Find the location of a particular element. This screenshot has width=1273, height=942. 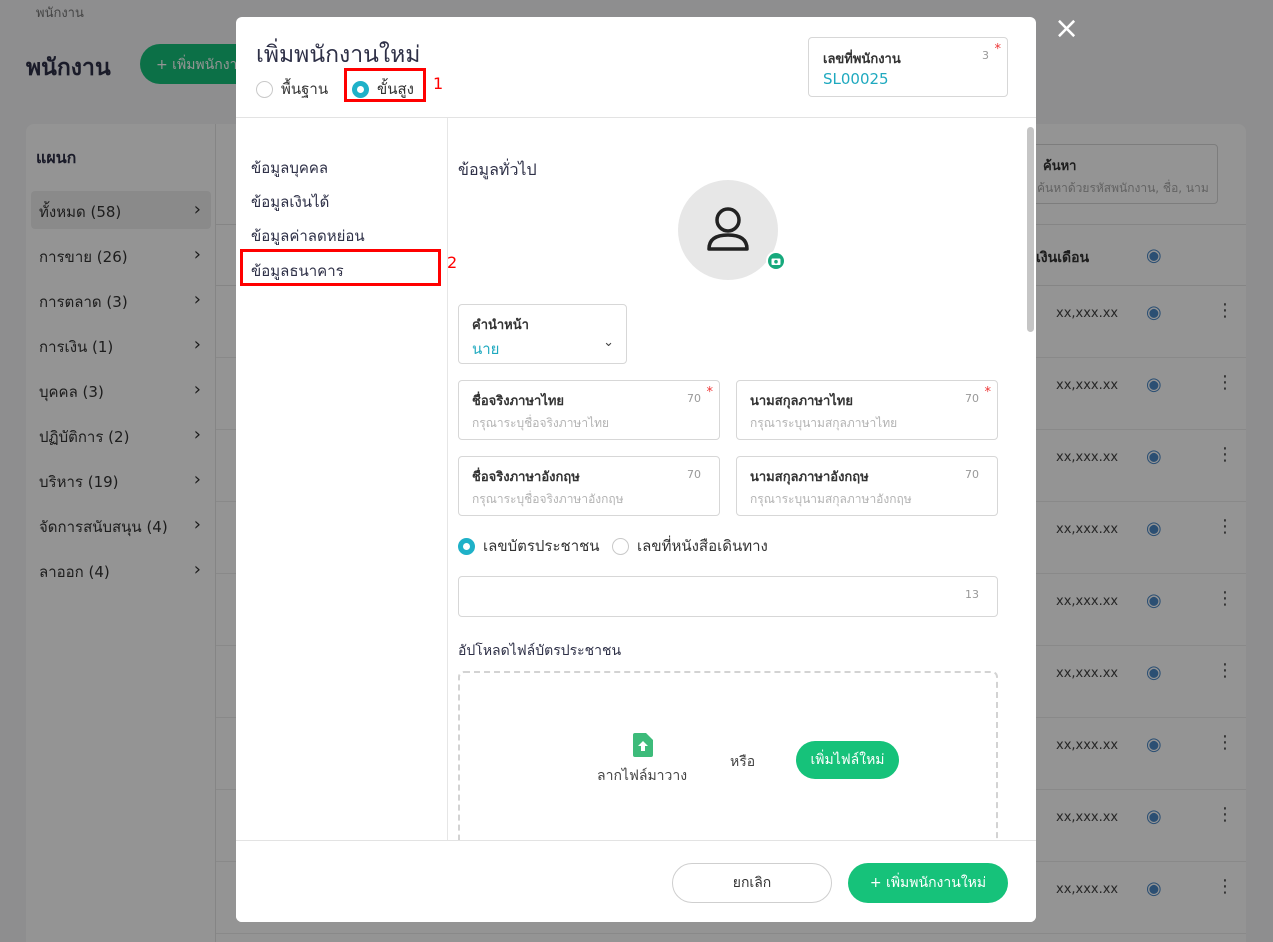

user-icon is located at coordinates (728, 229).